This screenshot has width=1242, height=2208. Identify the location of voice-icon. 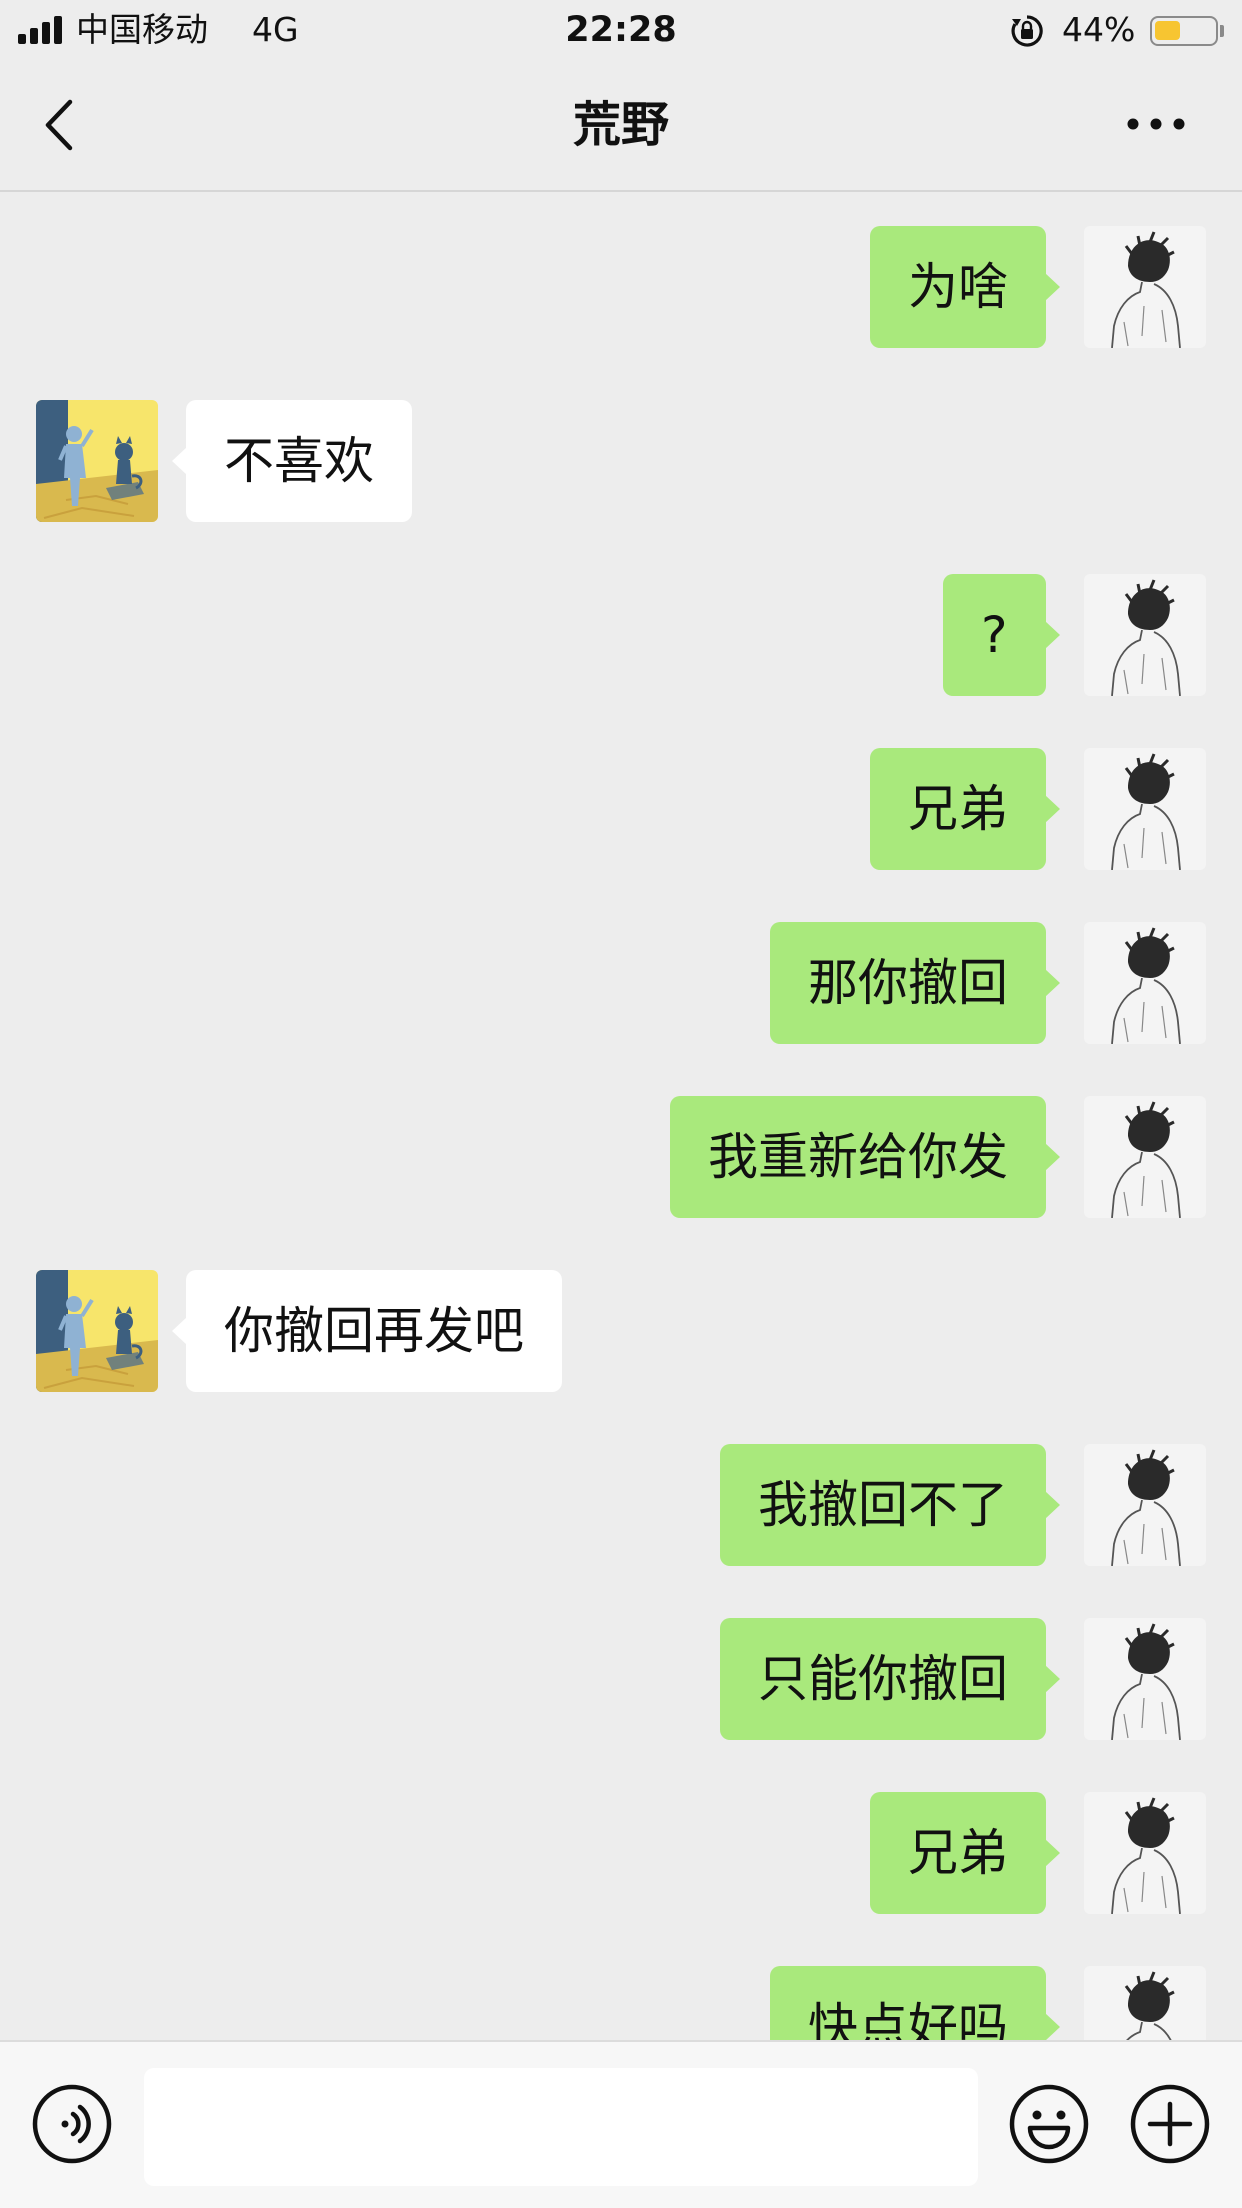
(72, 2124).